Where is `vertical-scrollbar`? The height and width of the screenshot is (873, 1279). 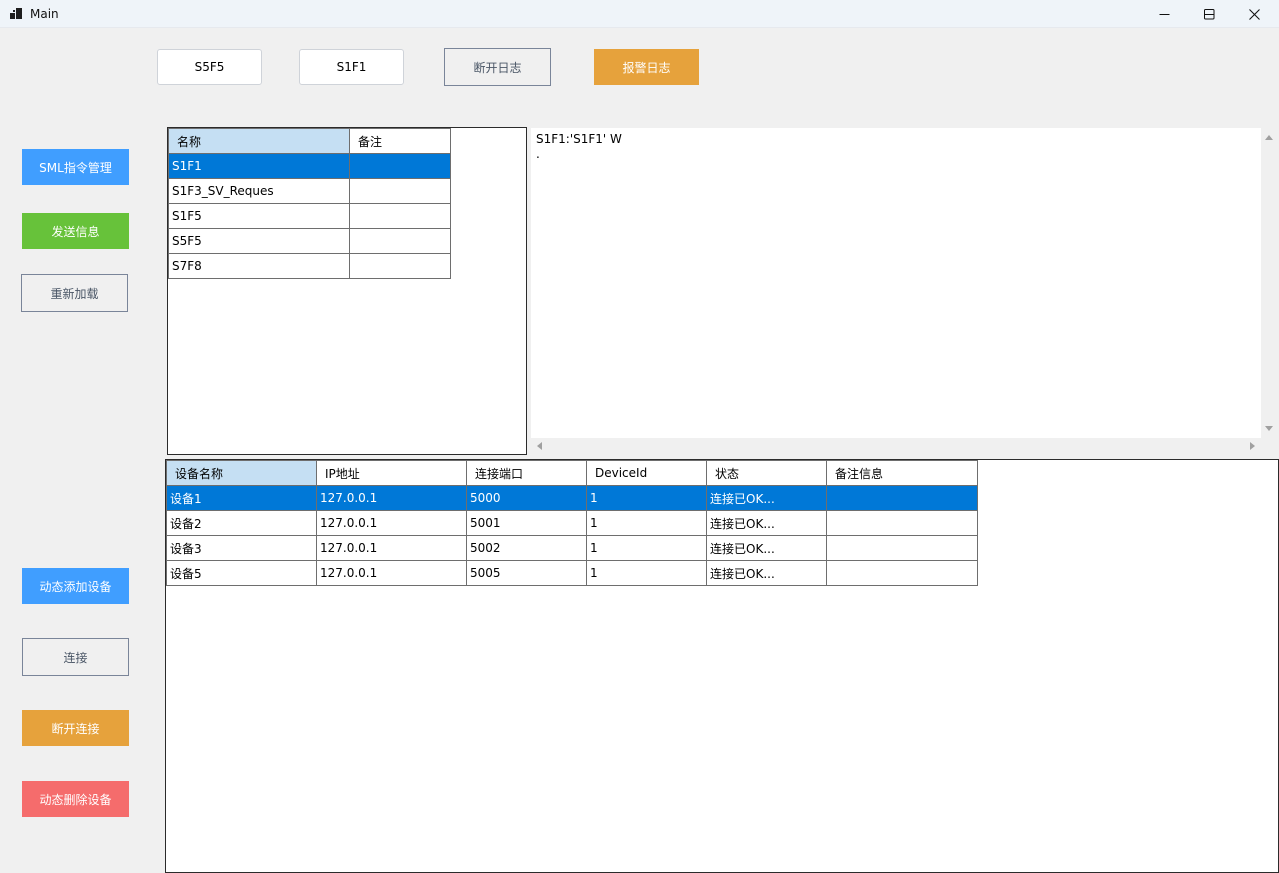
vertical-scrollbar is located at coordinates (1269, 283).